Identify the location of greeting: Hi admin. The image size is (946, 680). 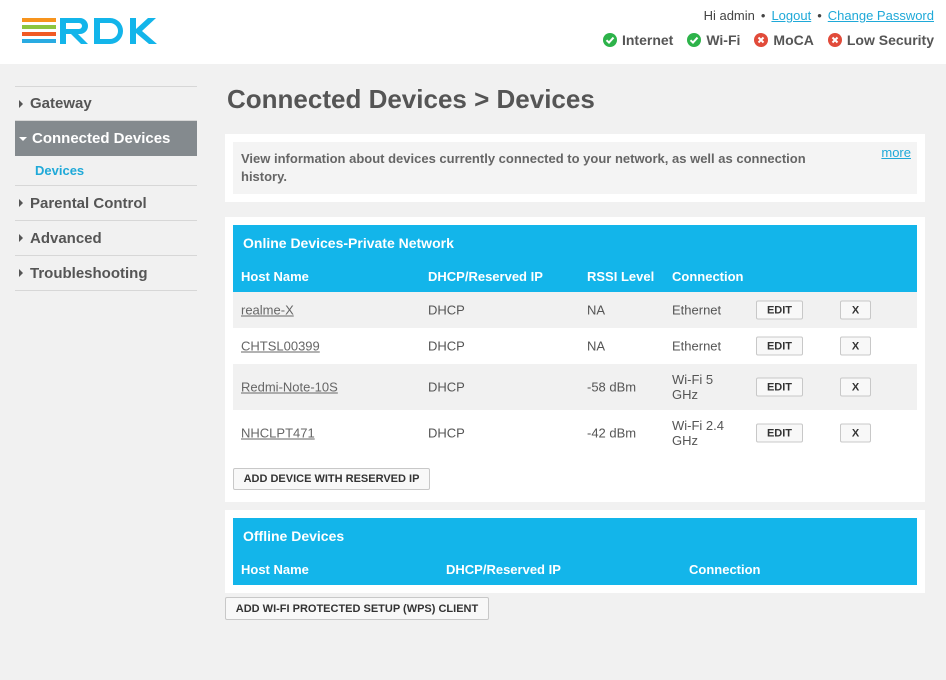
(729, 15).